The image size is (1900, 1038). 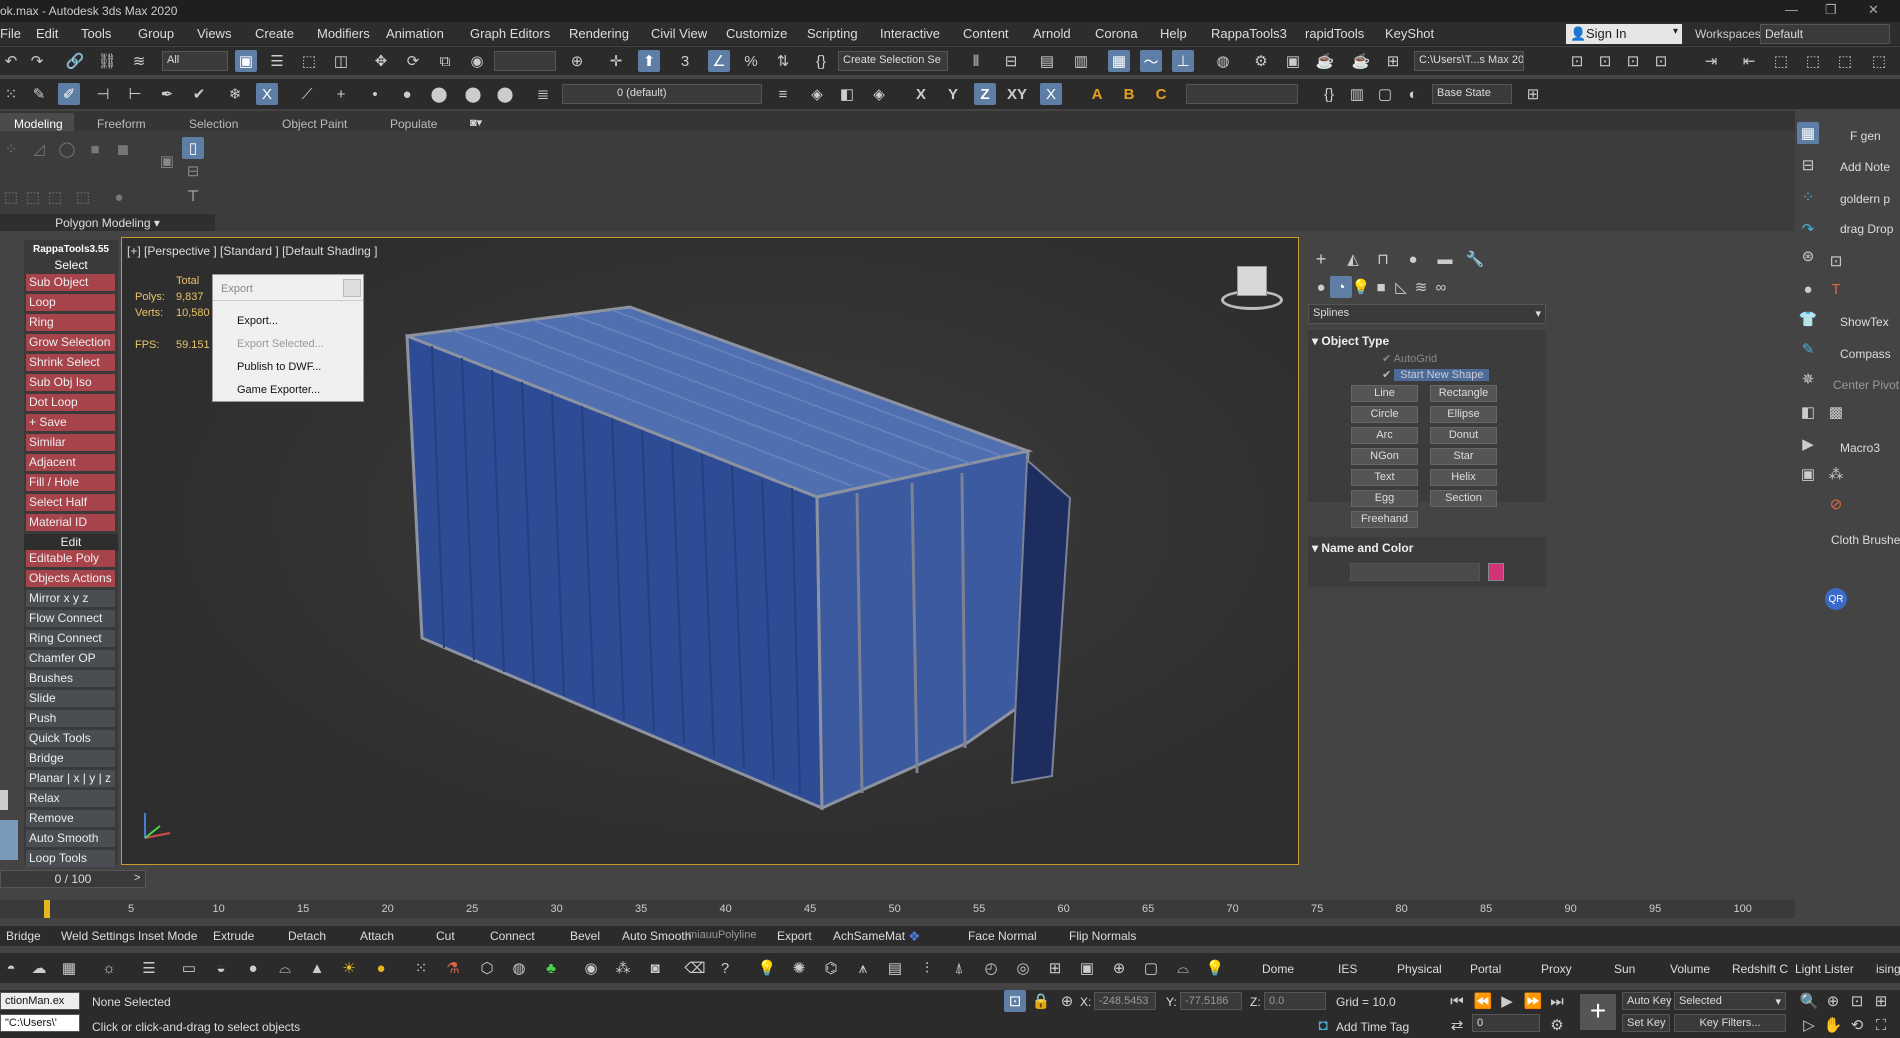 What do you see at coordinates (119, 197) in the screenshot?
I see `modify-mode-5-icon: ●` at bounding box center [119, 197].